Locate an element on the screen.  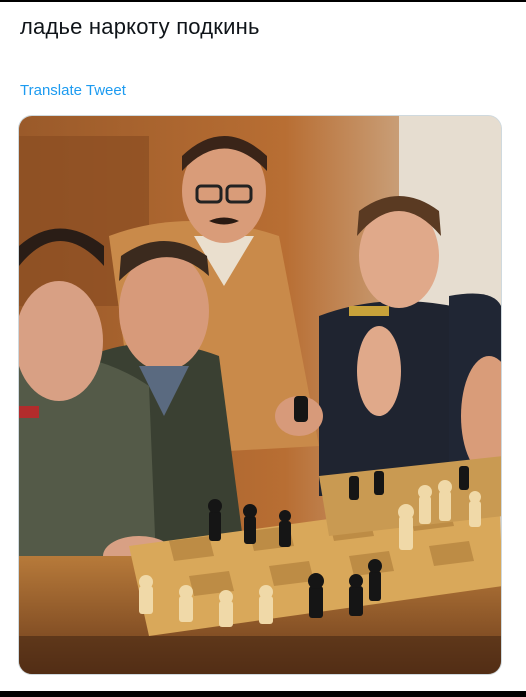
top-edge is located at coordinates (263, 1).